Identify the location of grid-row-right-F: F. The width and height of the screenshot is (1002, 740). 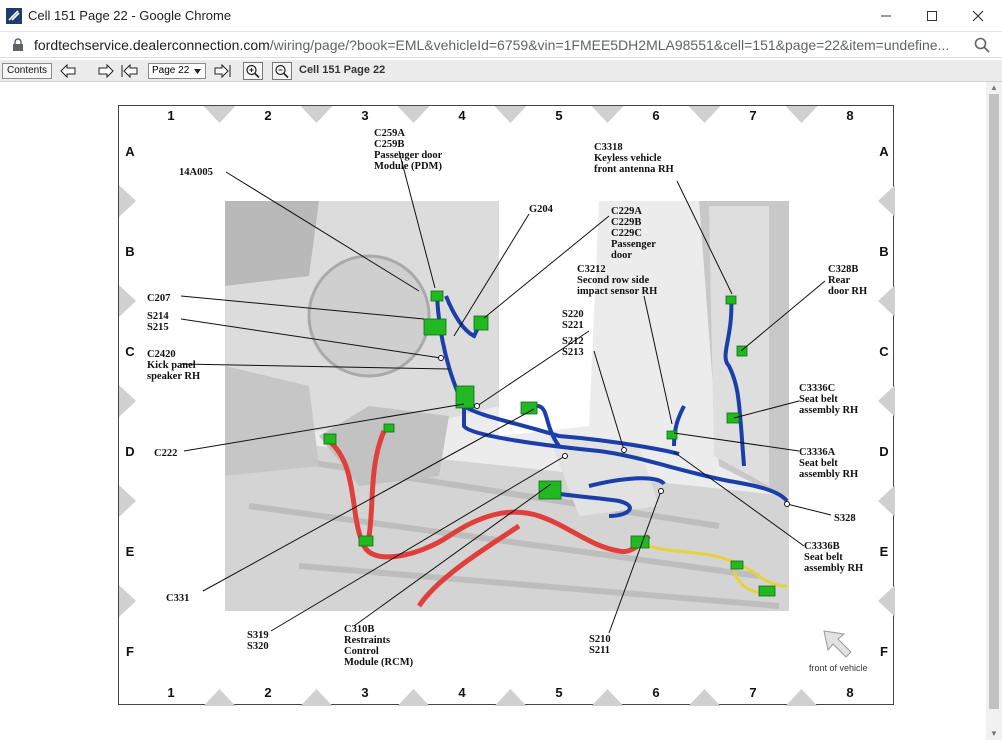
(884, 651).